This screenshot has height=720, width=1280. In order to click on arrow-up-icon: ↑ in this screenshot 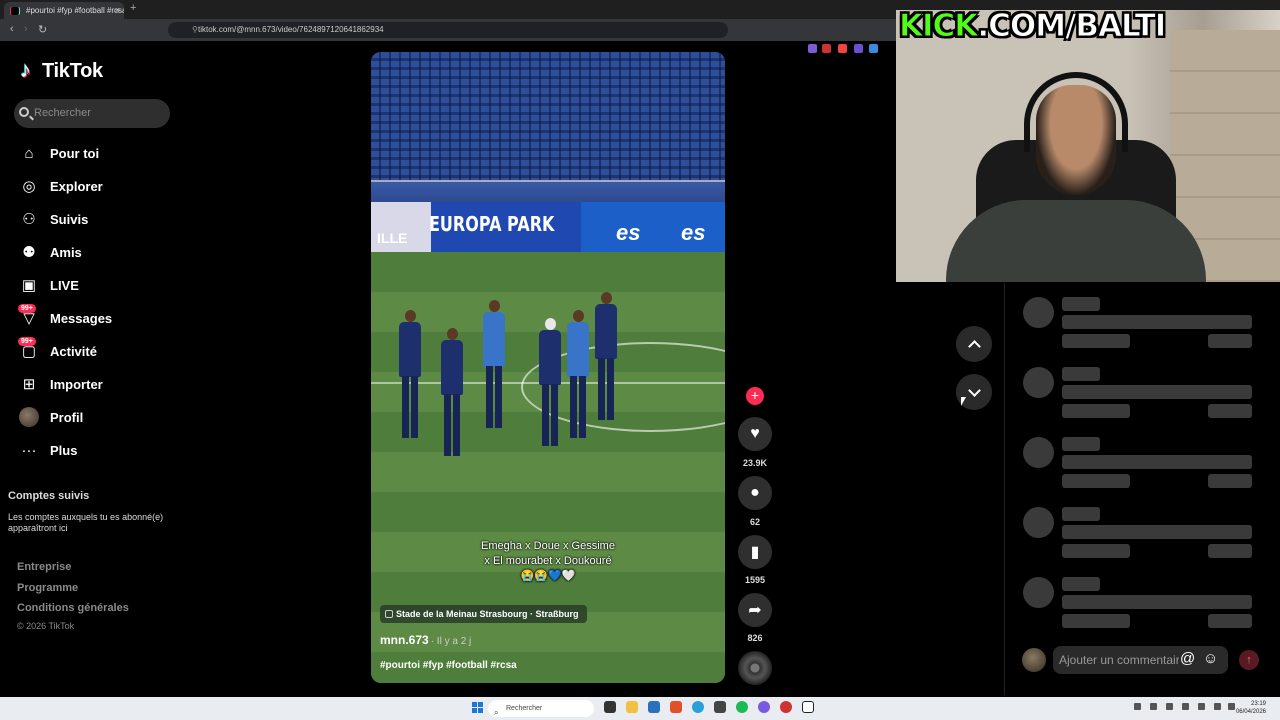, I will do `click(1249, 660)`.